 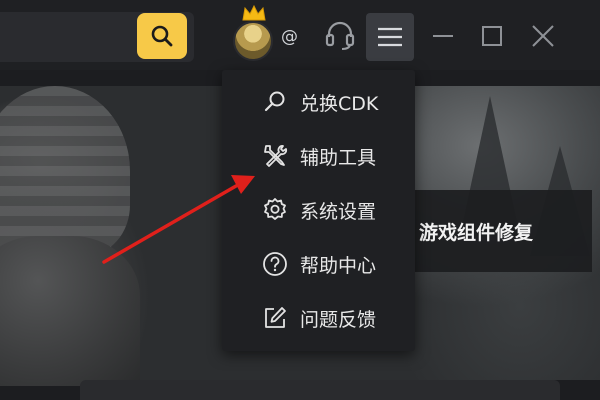 What do you see at coordinates (320, 390) in the screenshot?
I see `bottom-panel` at bounding box center [320, 390].